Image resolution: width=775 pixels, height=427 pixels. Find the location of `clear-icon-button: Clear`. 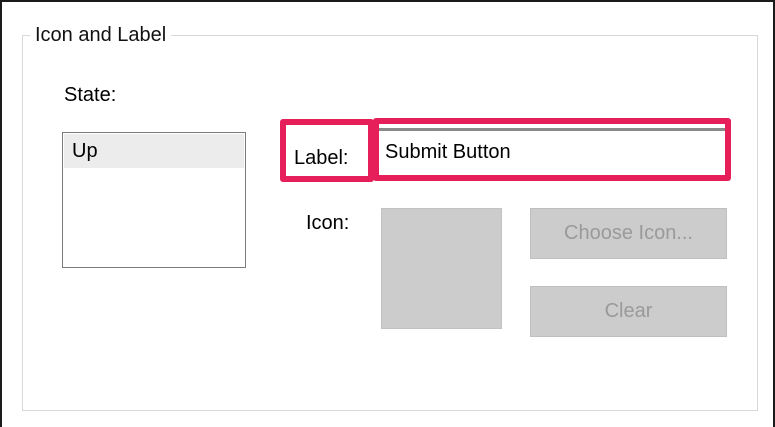

clear-icon-button: Clear is located at coordinates (628, 311).